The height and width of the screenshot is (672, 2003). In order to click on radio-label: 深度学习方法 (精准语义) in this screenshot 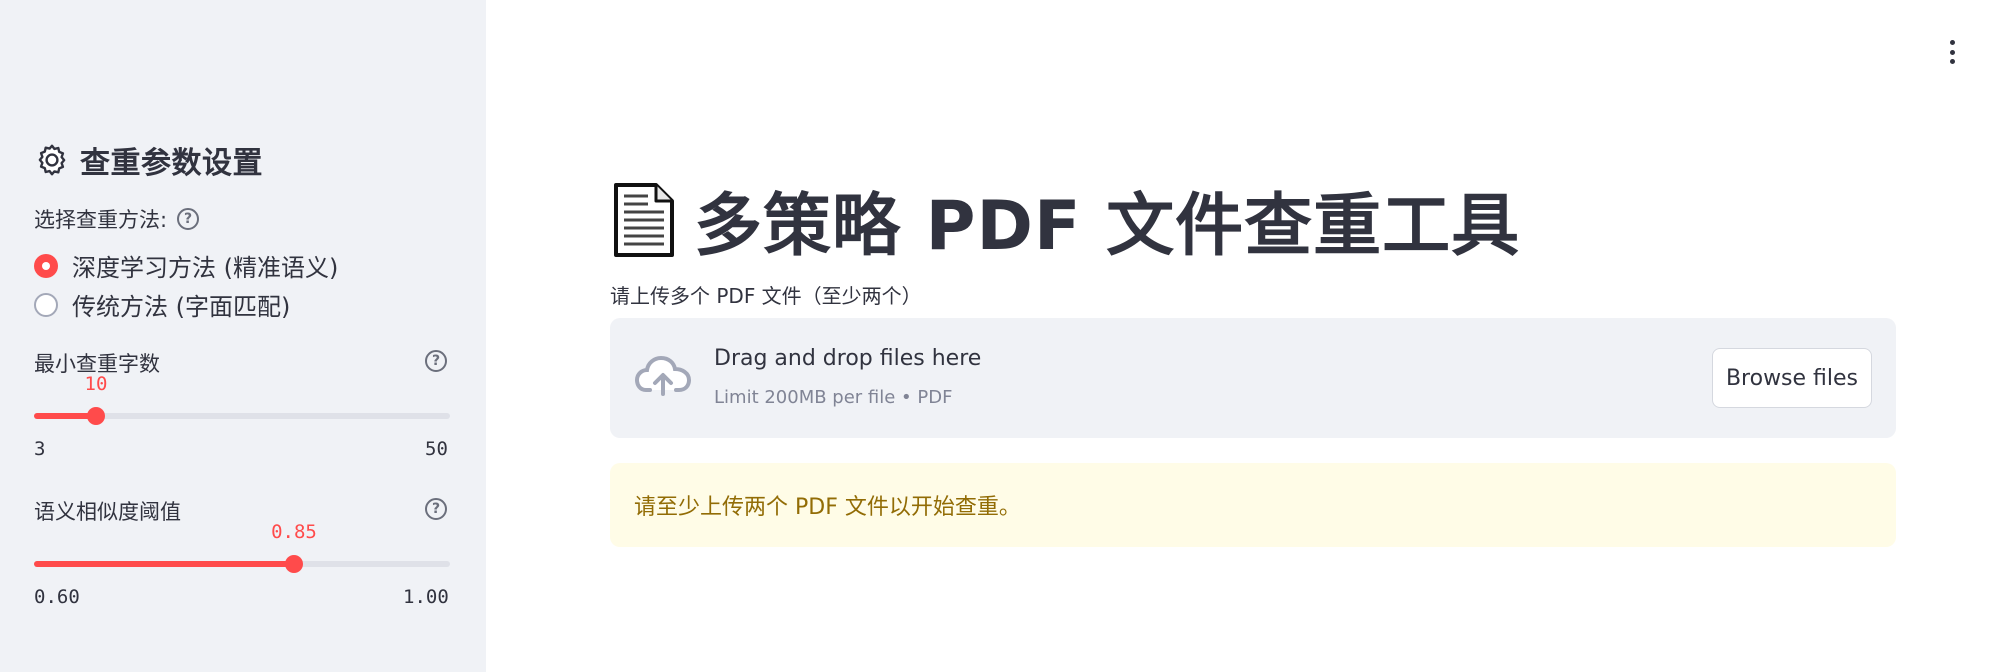, I will do `click(205, 268)`.